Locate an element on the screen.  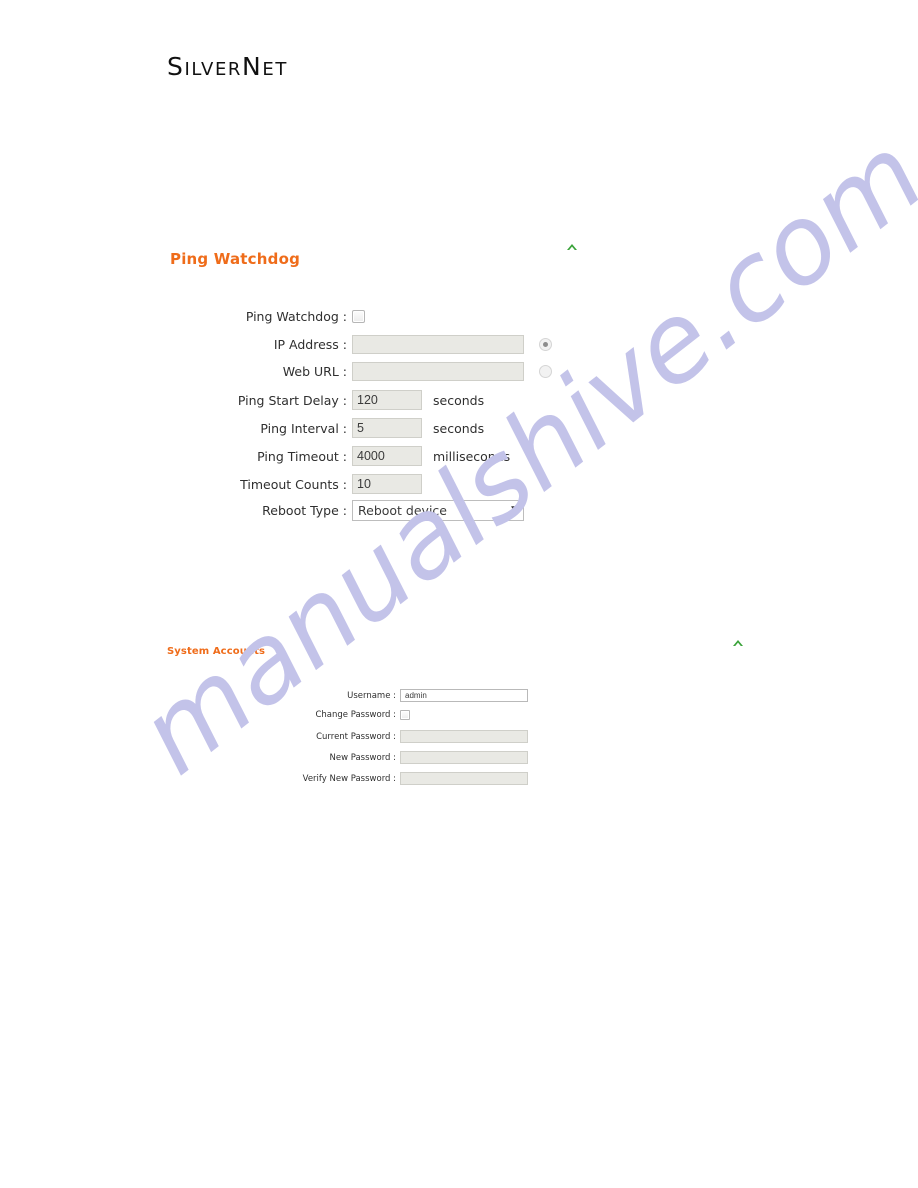
label-new-password: New Password : is located at coordinates (362, 757).